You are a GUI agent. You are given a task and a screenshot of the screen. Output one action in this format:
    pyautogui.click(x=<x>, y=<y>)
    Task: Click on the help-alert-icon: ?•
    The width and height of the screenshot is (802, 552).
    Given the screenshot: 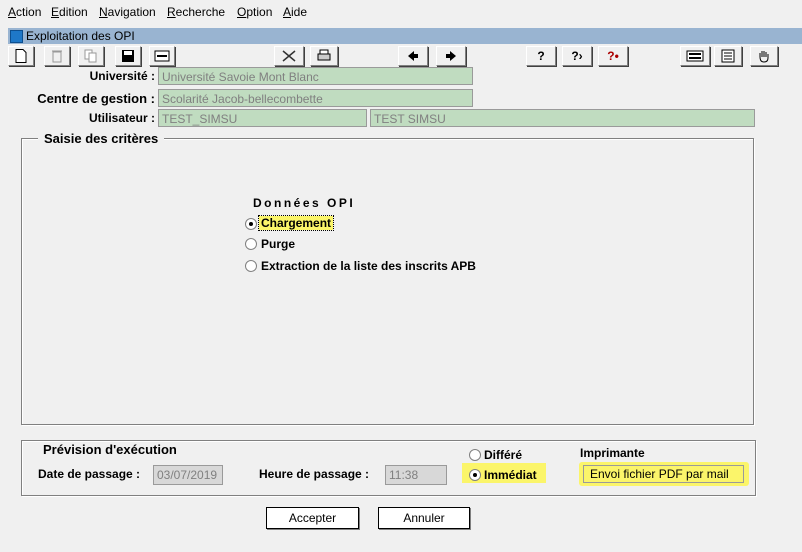 What is the action you would take?
    pyautogui.click(x=613, y=56)
    